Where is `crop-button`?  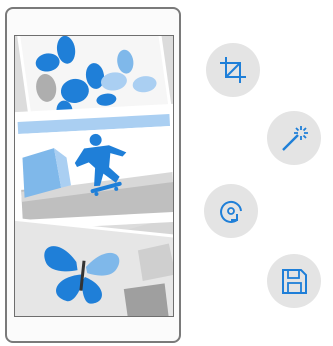 crop-button is located at coordinates (233, 70).